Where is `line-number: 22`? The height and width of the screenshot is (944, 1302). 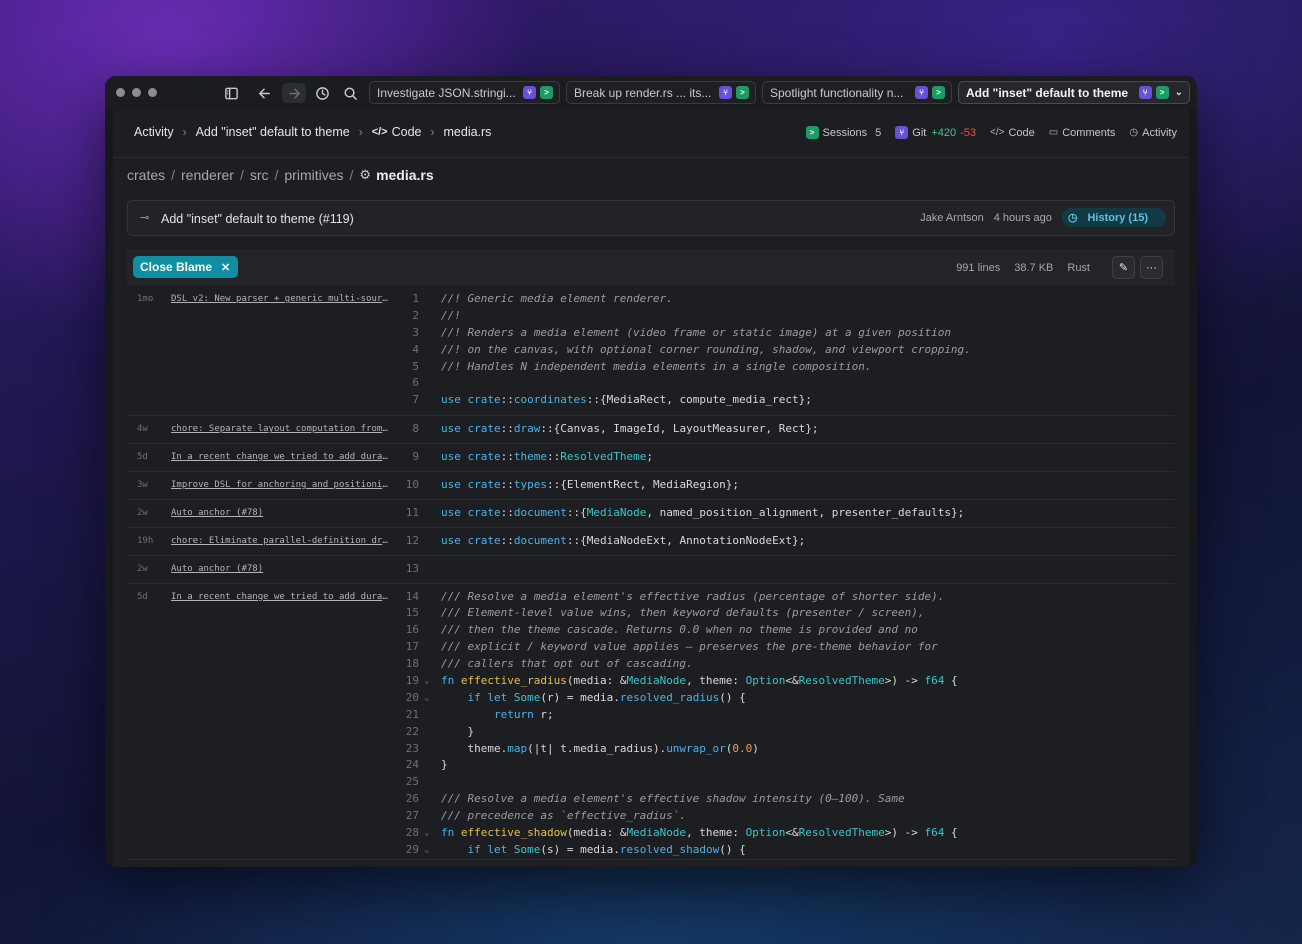
line-number: 22 is located at coordinates (404, 732).